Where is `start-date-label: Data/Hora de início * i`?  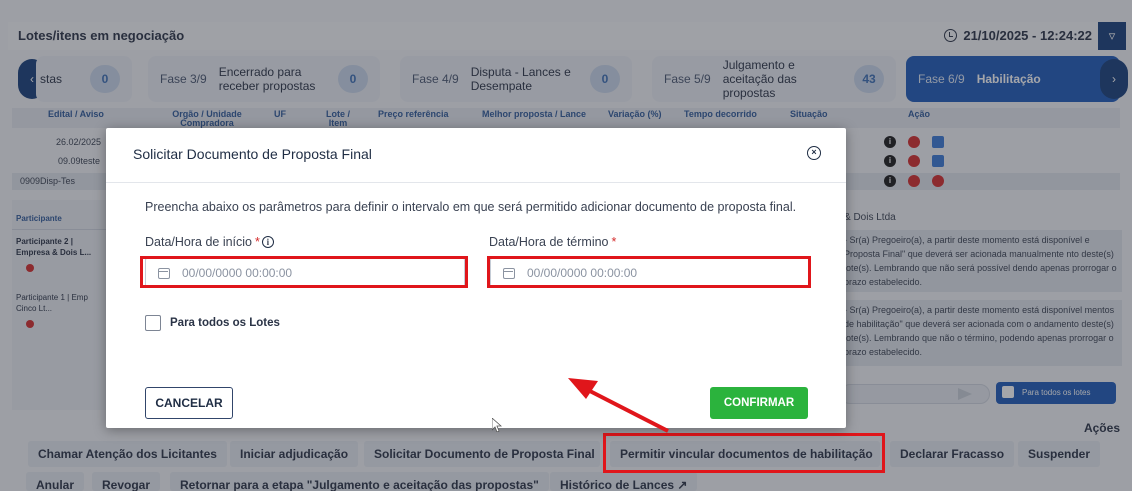 start-date-label: Data/Hora de início * i is located at coordinates (209, 242).